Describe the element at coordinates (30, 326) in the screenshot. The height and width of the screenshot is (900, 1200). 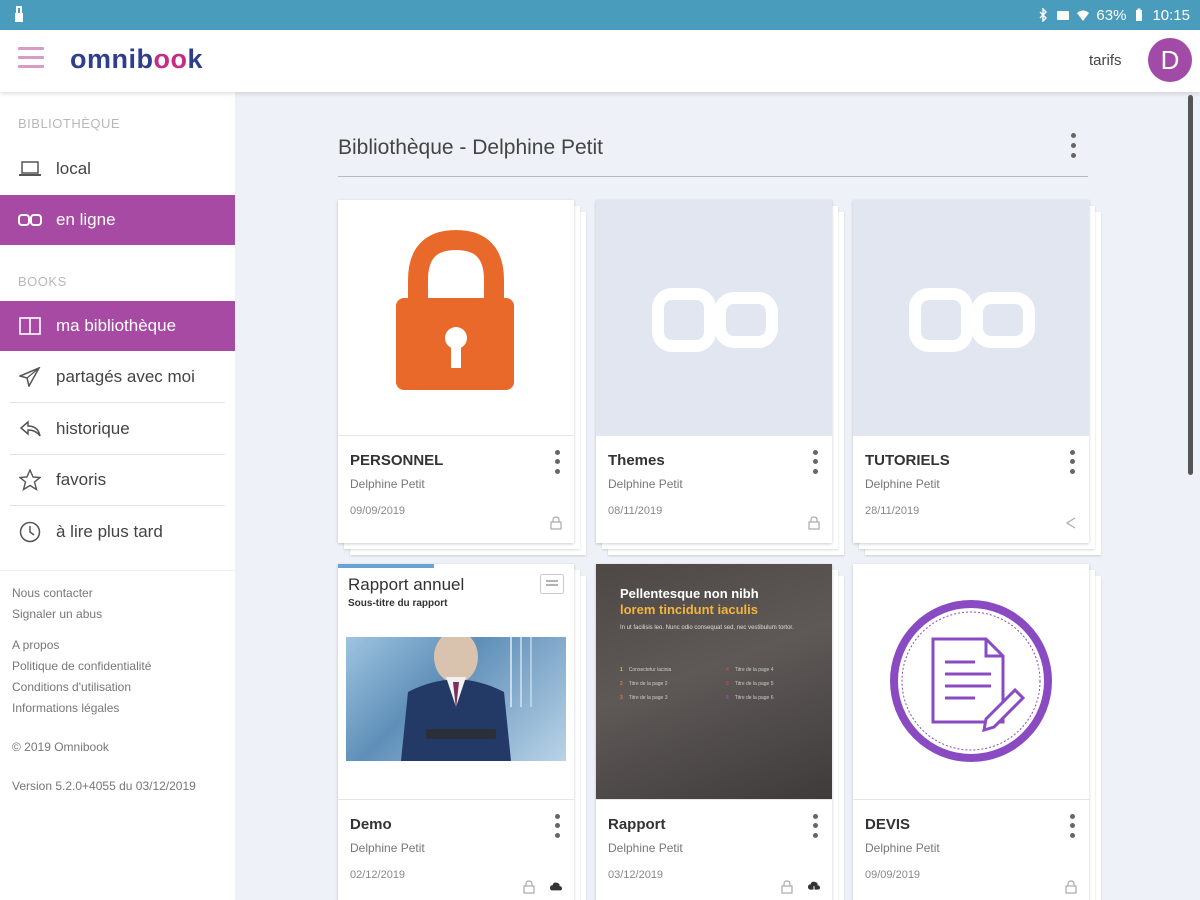
I see `book-icon` at that location.